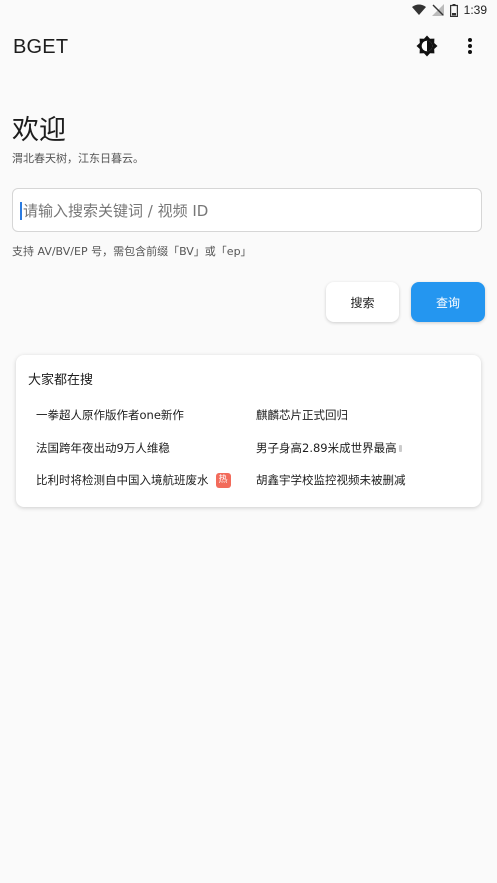  What do you see at coordinates (248, 11) in the screenshot?
I see `status-bar: 1:39` at bounding box center [248, 11].